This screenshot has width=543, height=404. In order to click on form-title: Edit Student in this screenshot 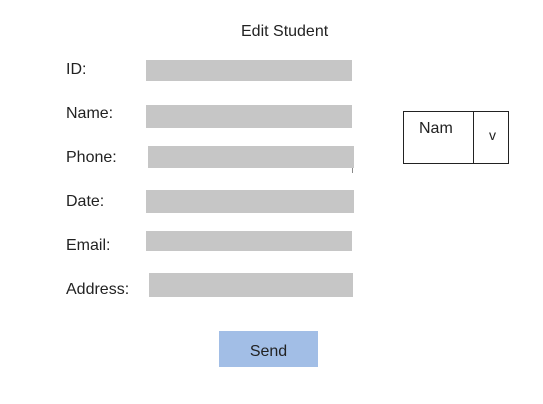, I will do `click(285, 31)`.